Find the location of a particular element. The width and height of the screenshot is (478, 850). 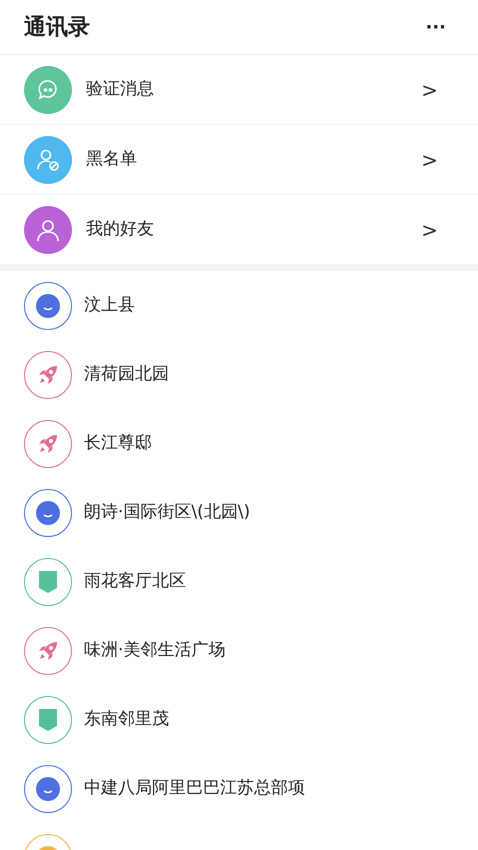

contact-name: 雨花客厅北区 is located at coordinates (135, 581).